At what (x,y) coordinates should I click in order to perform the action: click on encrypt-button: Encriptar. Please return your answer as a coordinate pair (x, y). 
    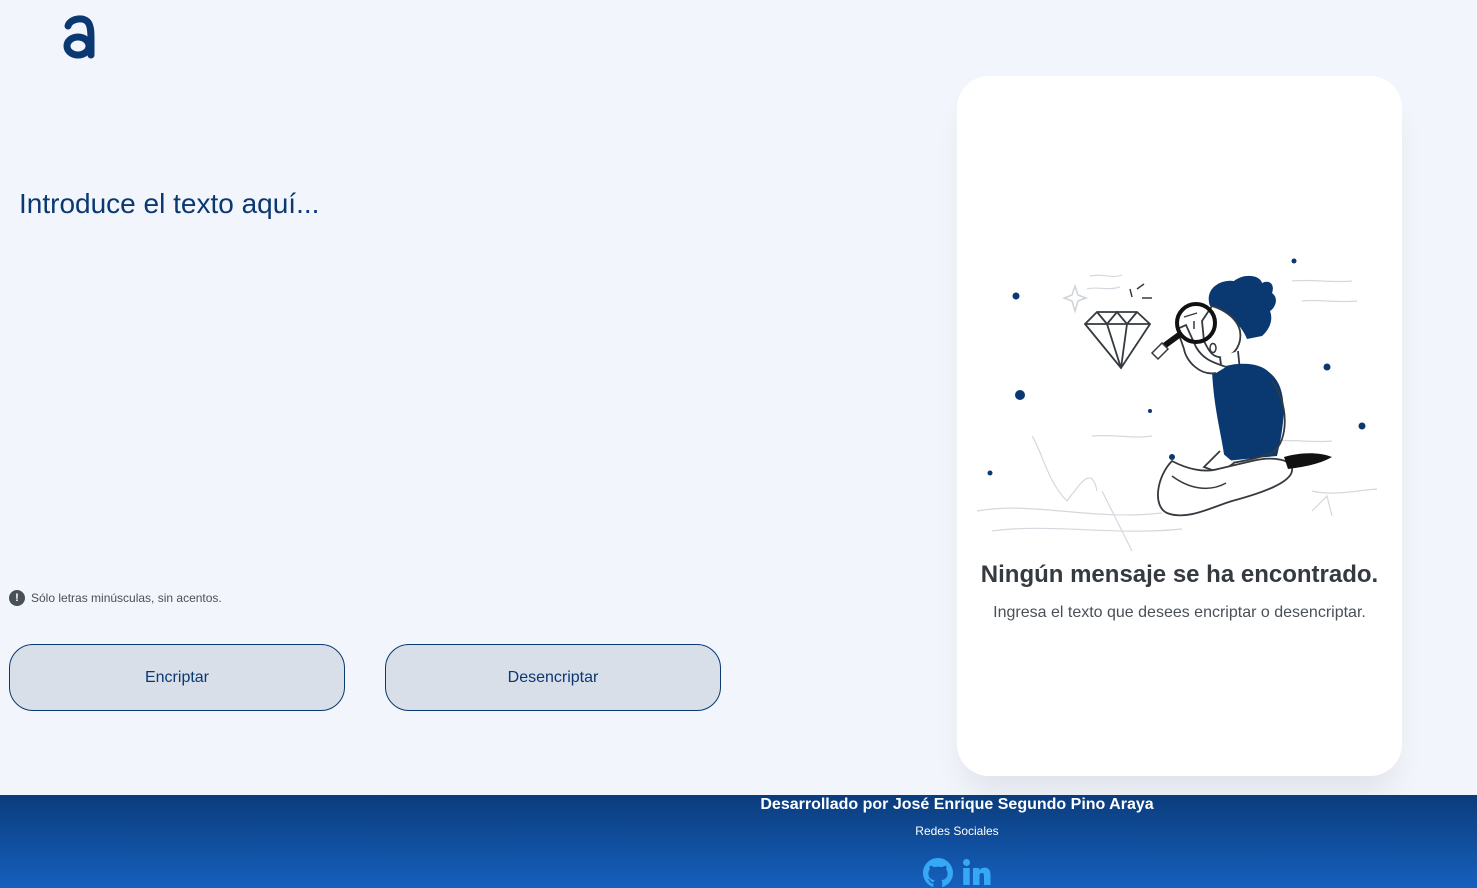
    Looking at the image, I should click on (177, 677).